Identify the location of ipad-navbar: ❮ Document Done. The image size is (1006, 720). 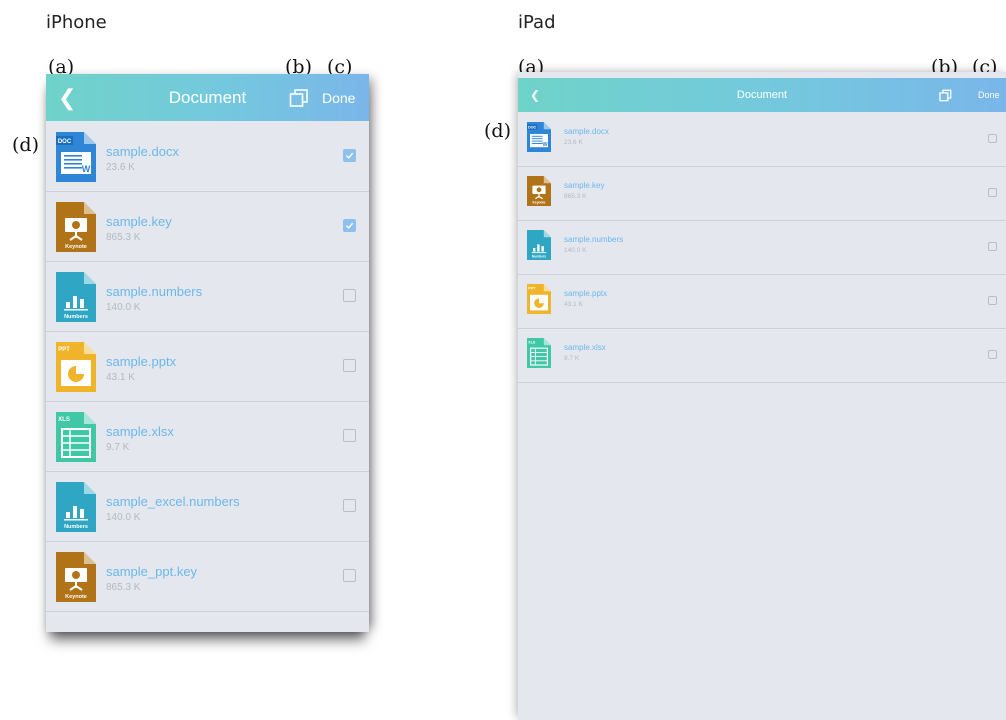
(762, 95).